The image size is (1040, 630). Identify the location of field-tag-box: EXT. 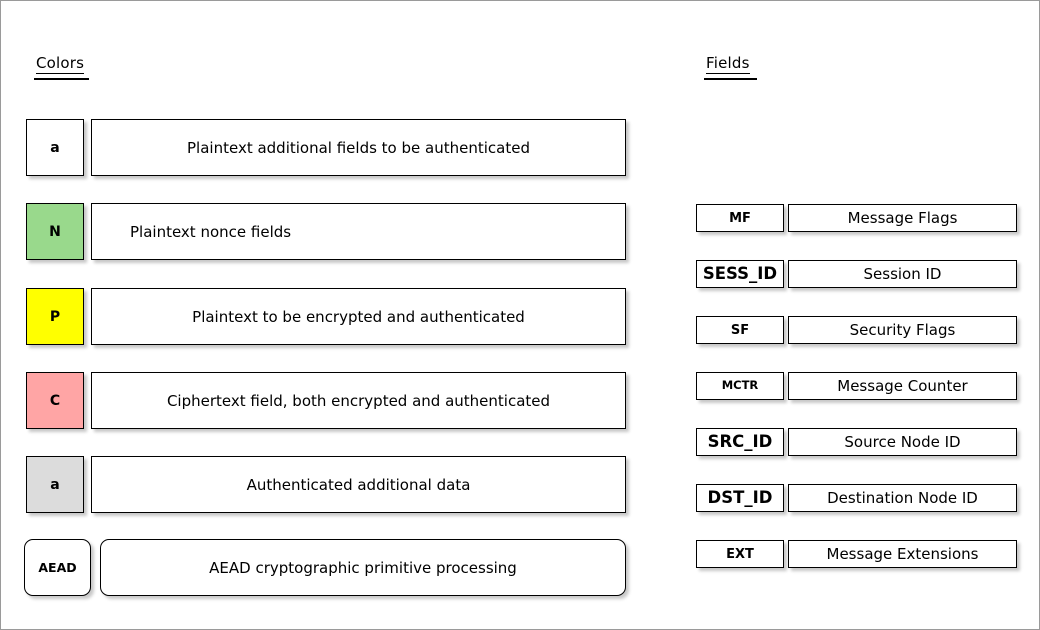
(740, 554).